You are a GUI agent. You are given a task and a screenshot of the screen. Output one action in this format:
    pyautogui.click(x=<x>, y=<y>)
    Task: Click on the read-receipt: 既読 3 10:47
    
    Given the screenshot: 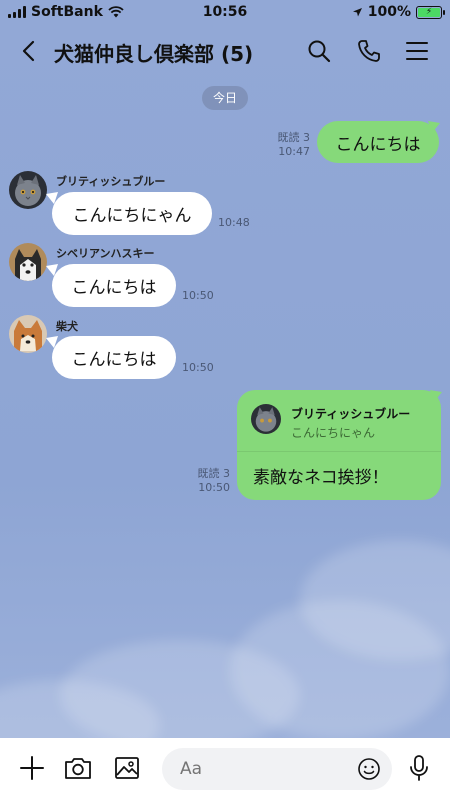 What is the action you would take?
    pyautogui.click(x=281, y=145)
    